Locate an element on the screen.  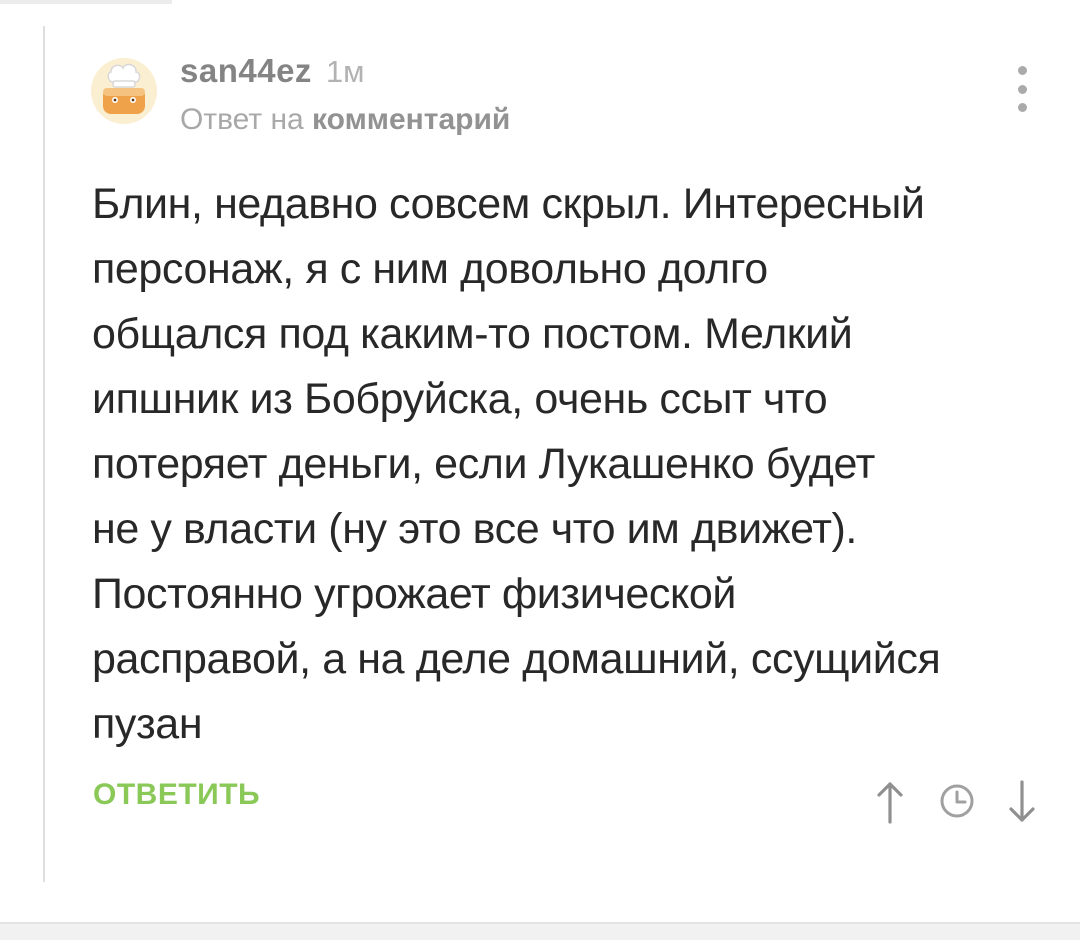
comment-time: 1м is located at coordinates (345, 71).